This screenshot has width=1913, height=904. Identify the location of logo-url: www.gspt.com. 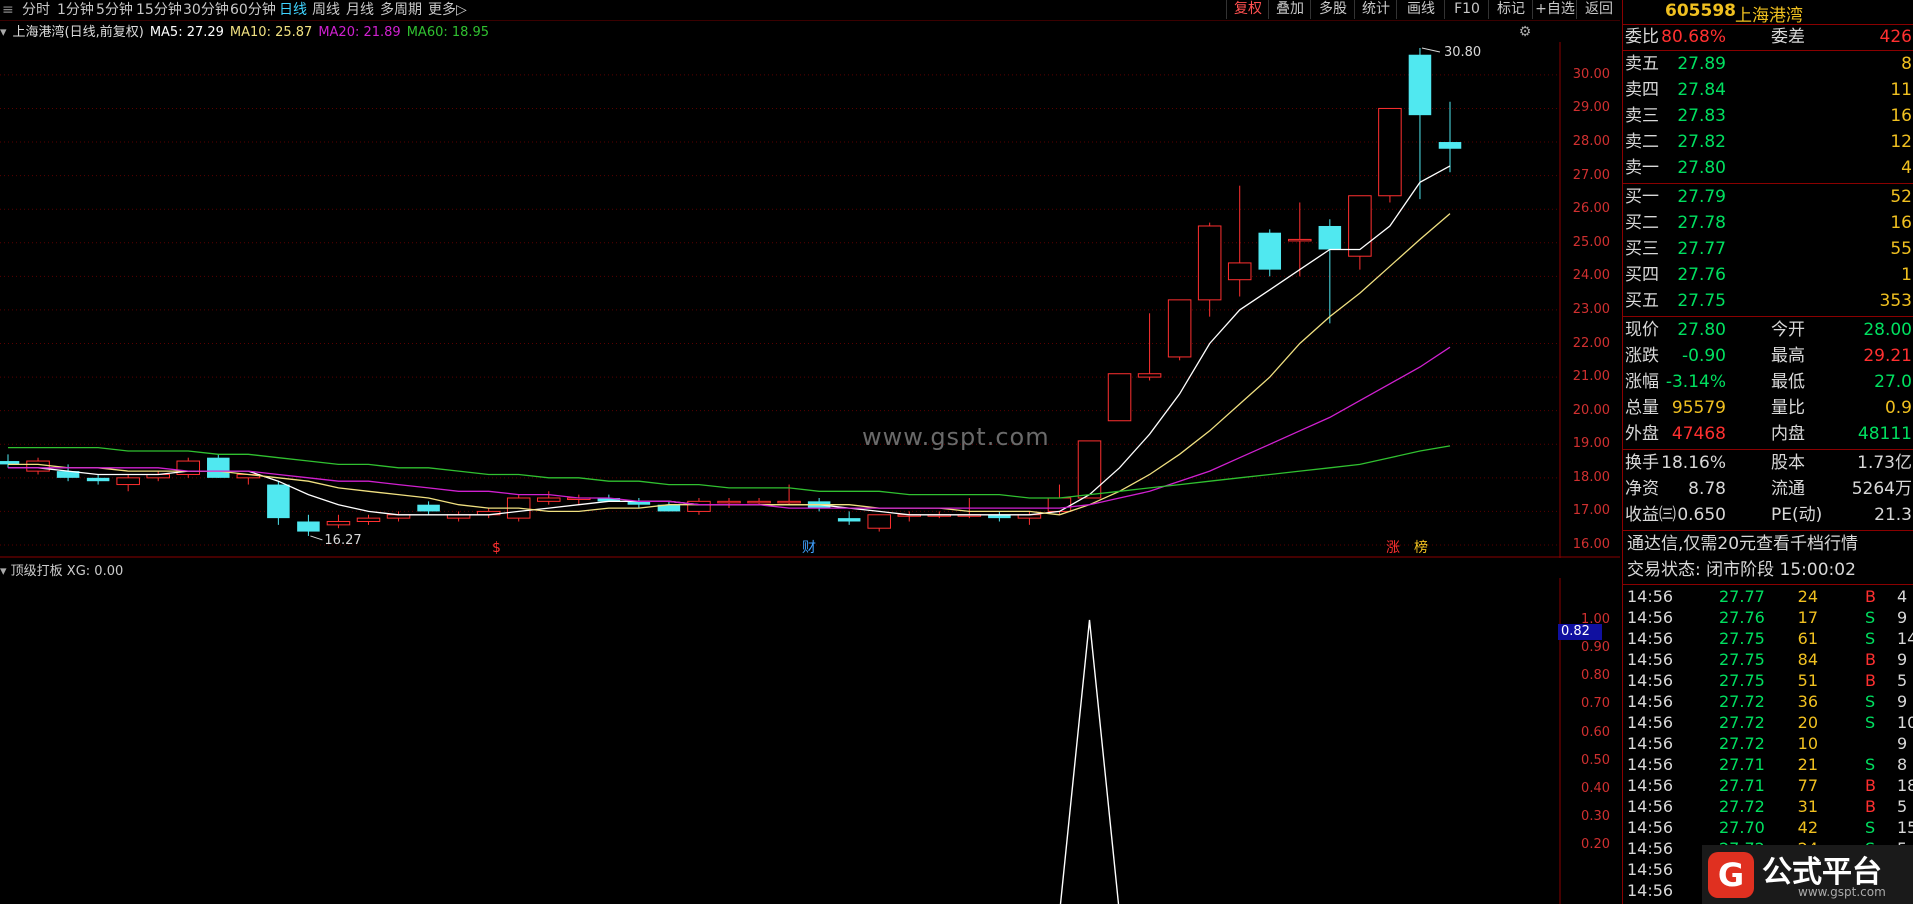
(1842, 892).